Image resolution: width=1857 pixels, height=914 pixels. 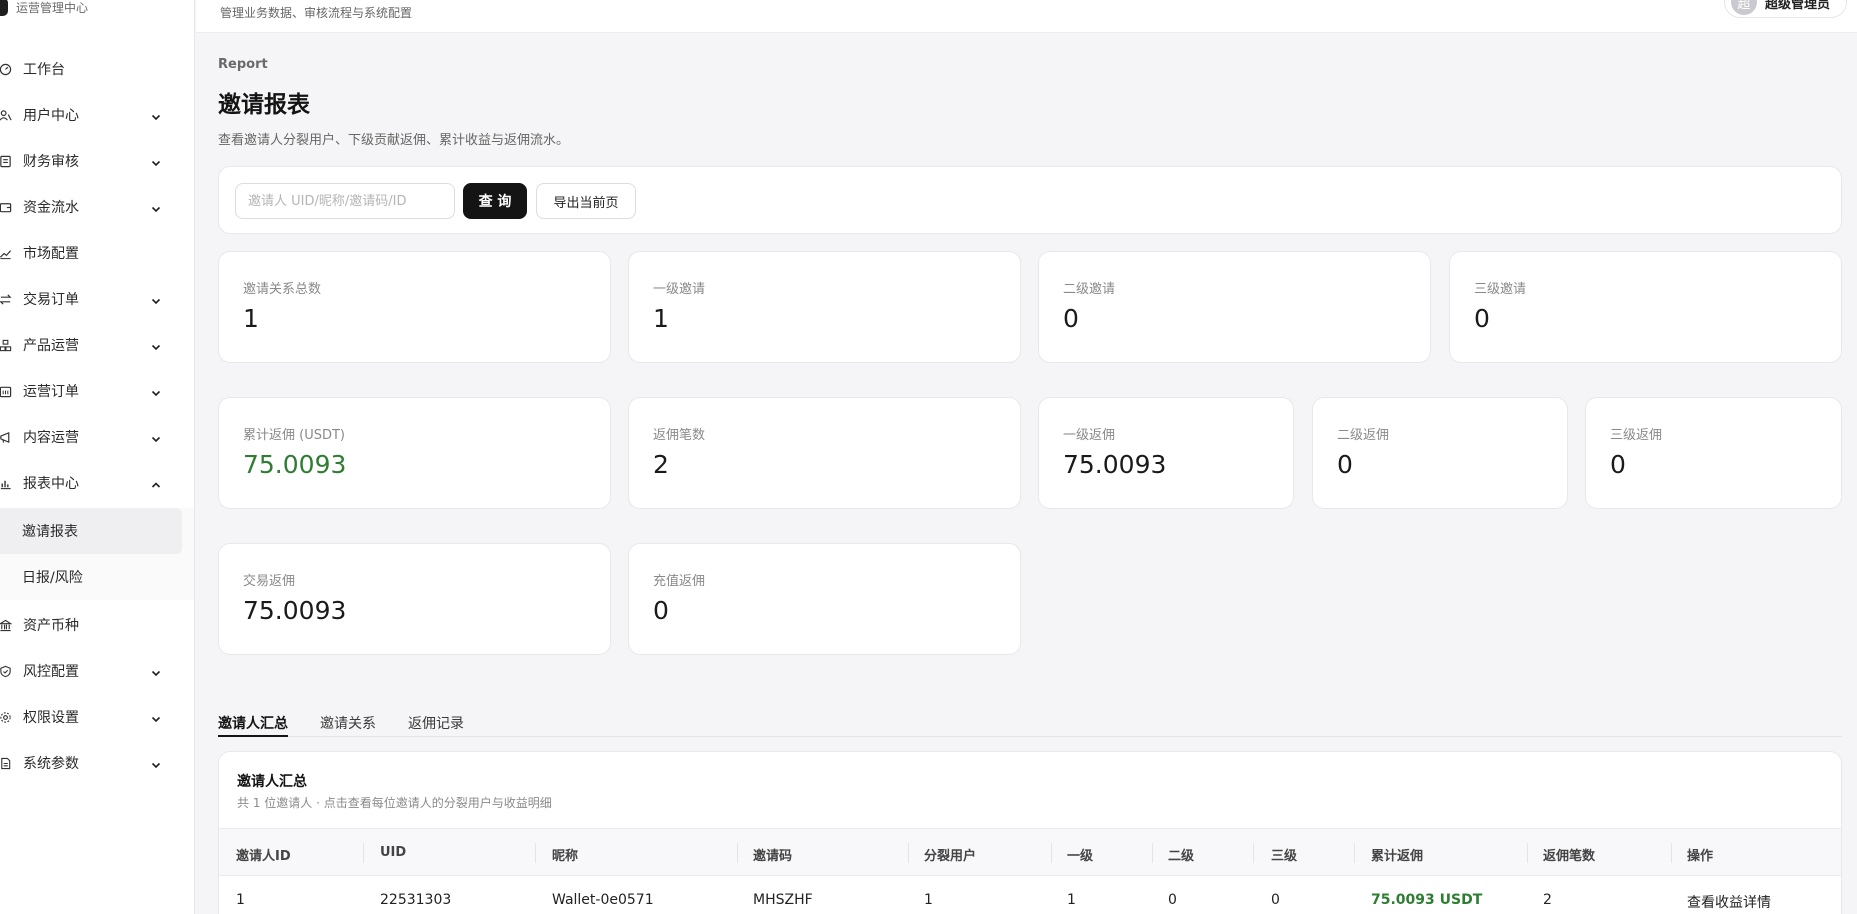 I want to click on export-button: 导出当前页, so click(x=586, y=201).